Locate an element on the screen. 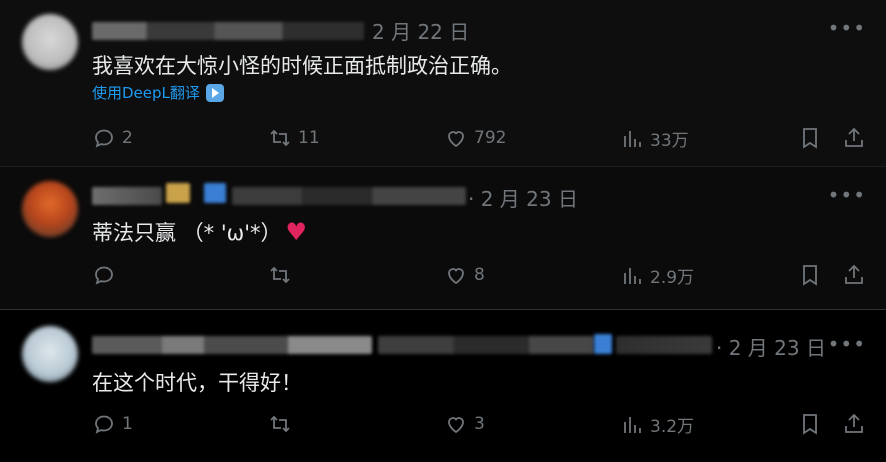 The height and width of the screenshot is (462, 886). like-count: 8 is located at coordinates (479, 275).